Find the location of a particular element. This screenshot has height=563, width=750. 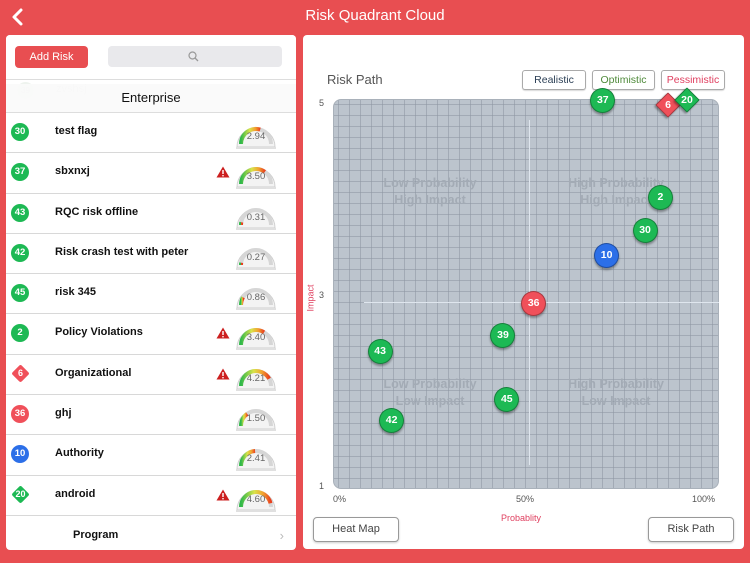

quadrant-label-top-left: Low Probability High Impact is located at coordinates (430, 191).